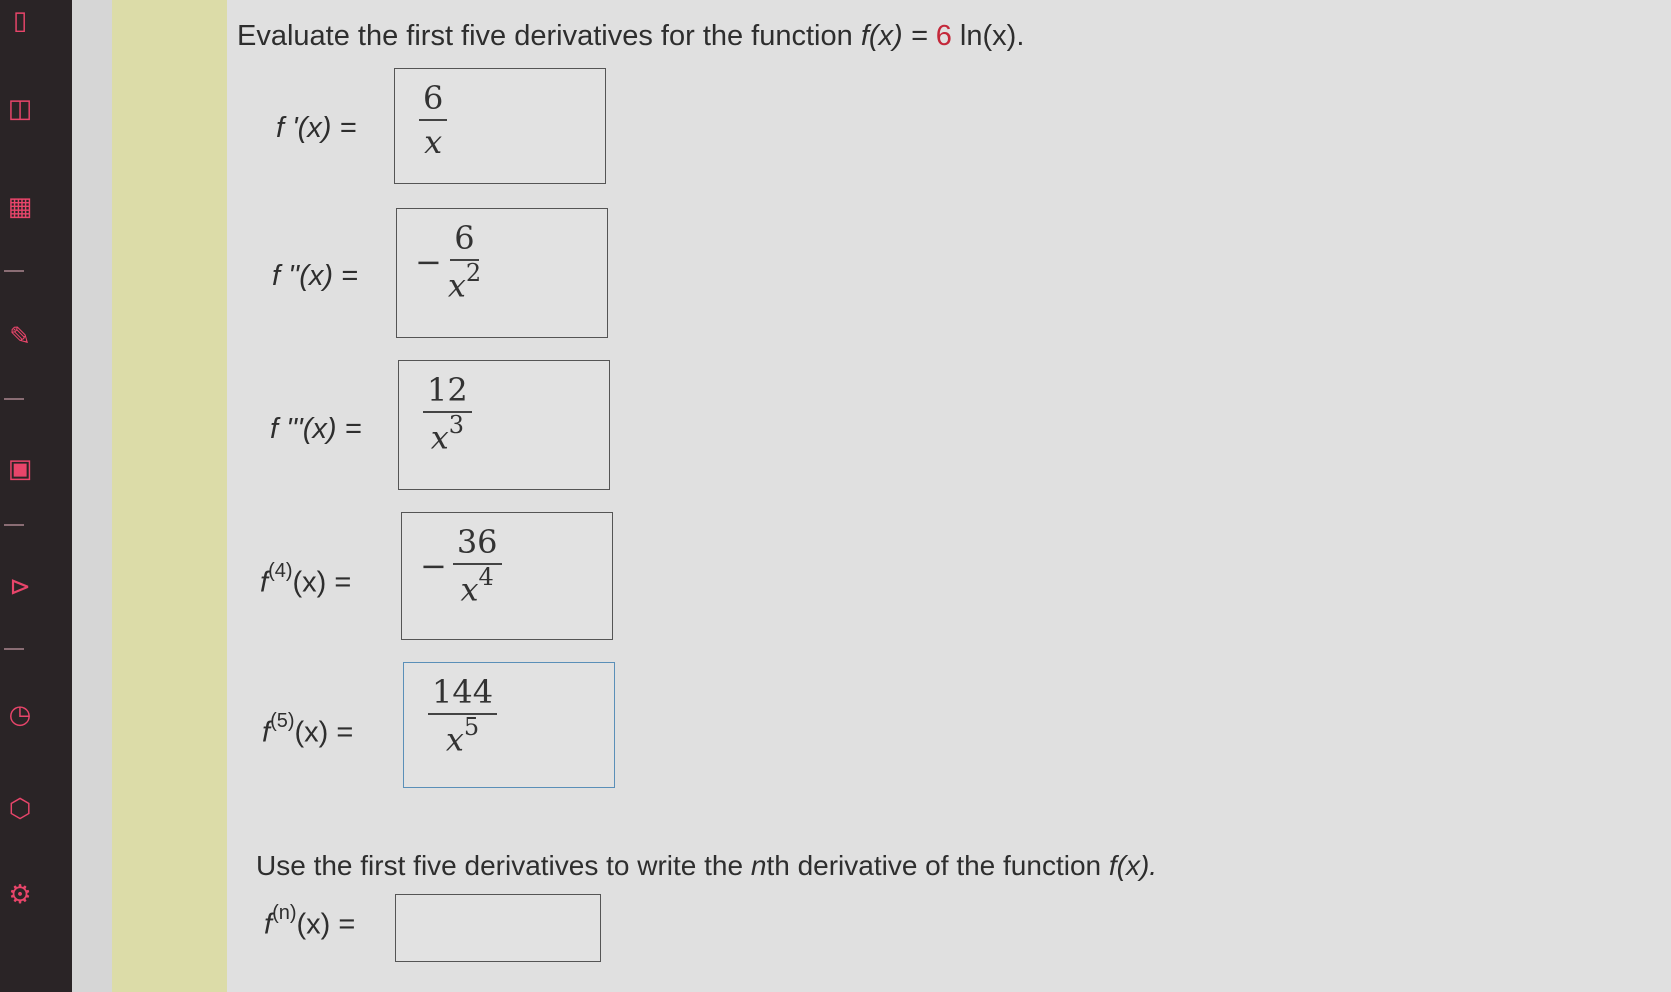 The height and width of the screenshot is (992, 1671). I want to click on prompt-function: f(x)., so click(1133, 865).